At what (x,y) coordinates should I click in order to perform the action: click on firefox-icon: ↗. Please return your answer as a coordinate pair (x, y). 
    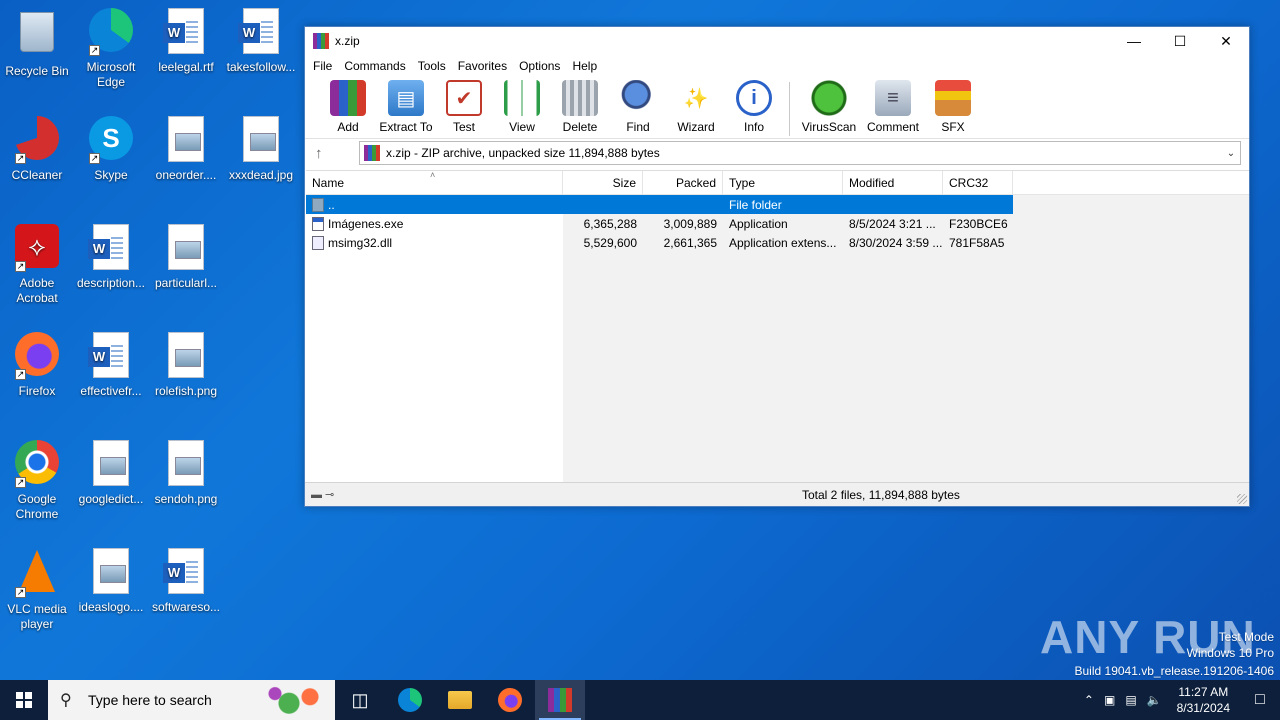
    Looking at the image, I should click on (37, 356).